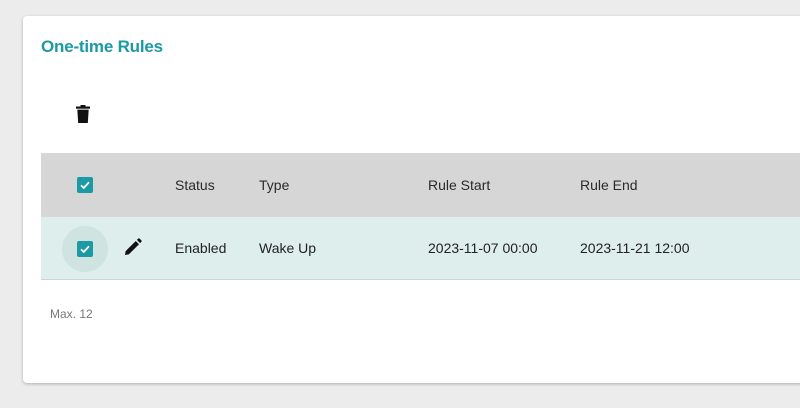 This screenshot has height=408, width=800. I want to click on edit-button, so click(133, 247).